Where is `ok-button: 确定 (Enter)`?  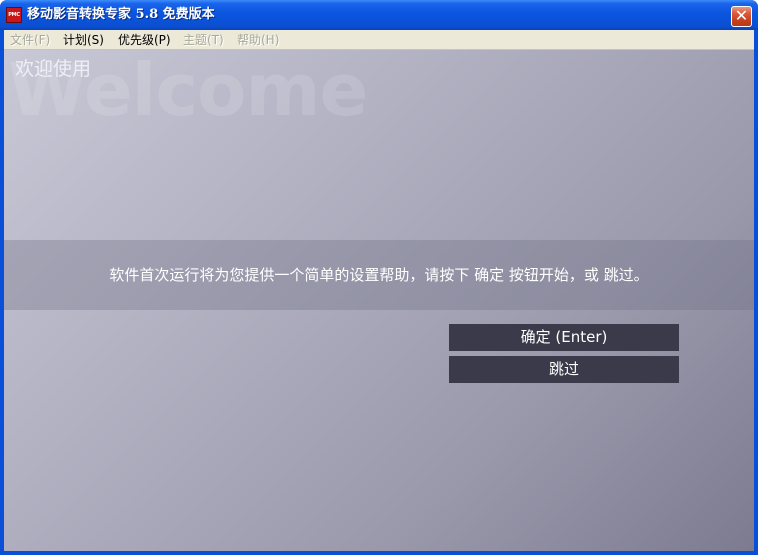 ok-button: 确定 (Enter) is located at coordinates (564, 337).